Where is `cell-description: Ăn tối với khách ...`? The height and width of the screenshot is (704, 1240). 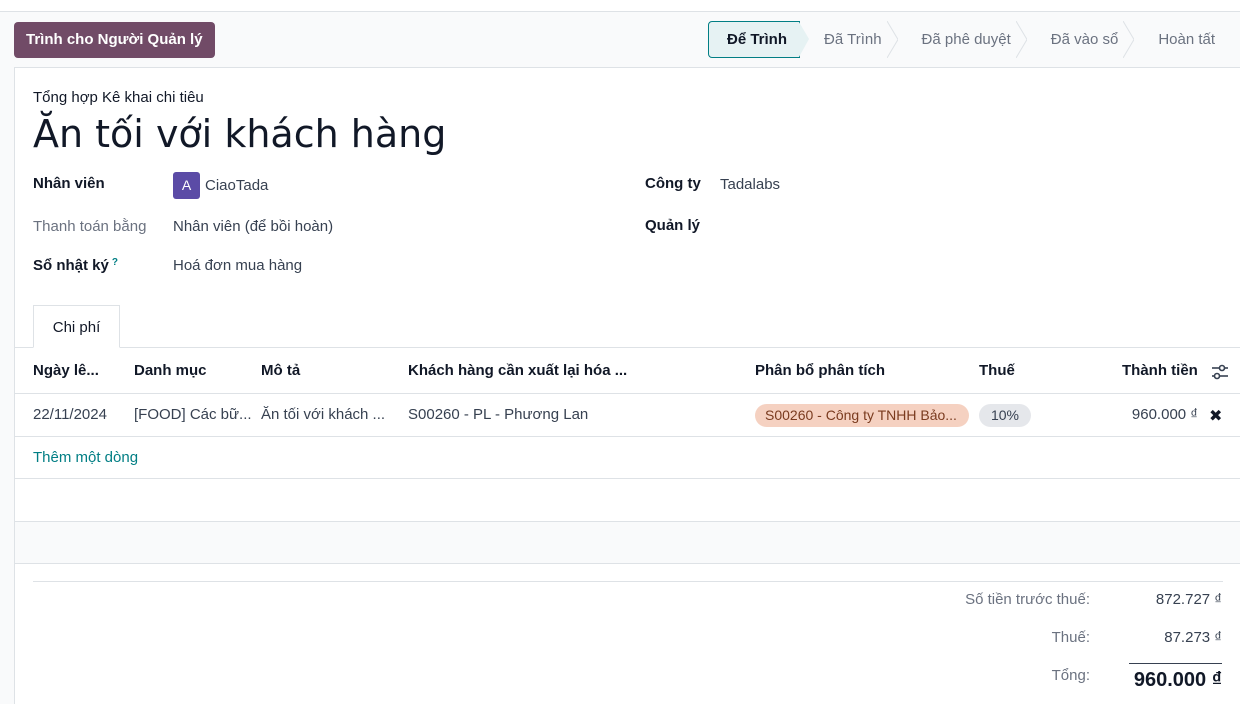
cell-description: Ăn tối với khách ... is located at coordinates (323, 414).